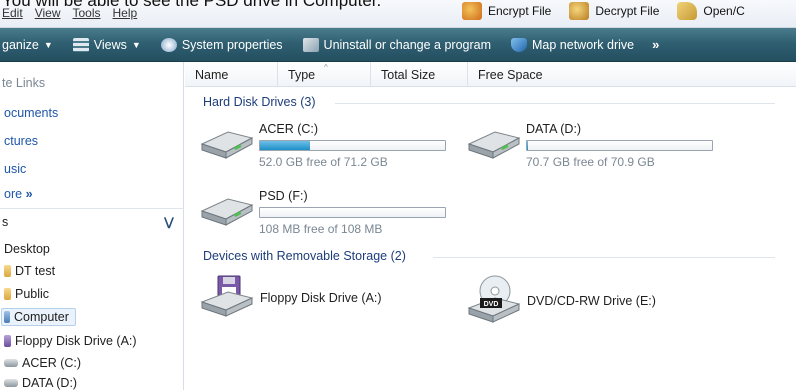 The width and height of the screenshot is (796, 390). What do you see at coordinates (21, 141) in the screenshot?
I see `nav-link-pictures: ctures` at bounding box center [21, 141].